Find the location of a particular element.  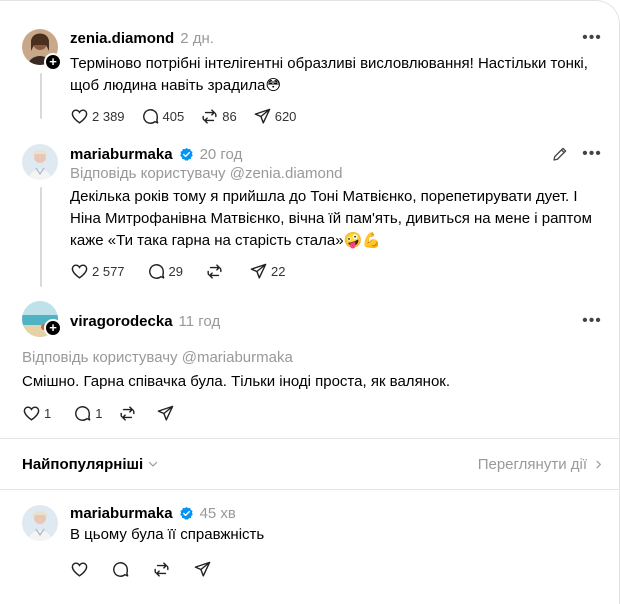

comment-count: 1 is located at coordinates (99, 413).